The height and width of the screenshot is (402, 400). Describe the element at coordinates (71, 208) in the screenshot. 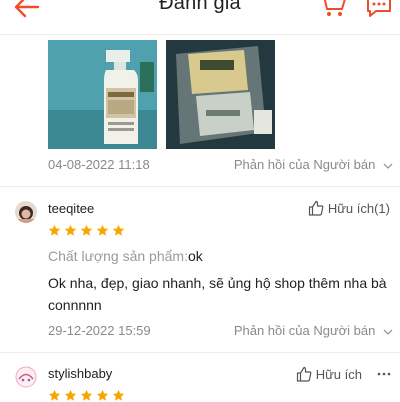

I see `reviewer-name: teeqitee` at that location.